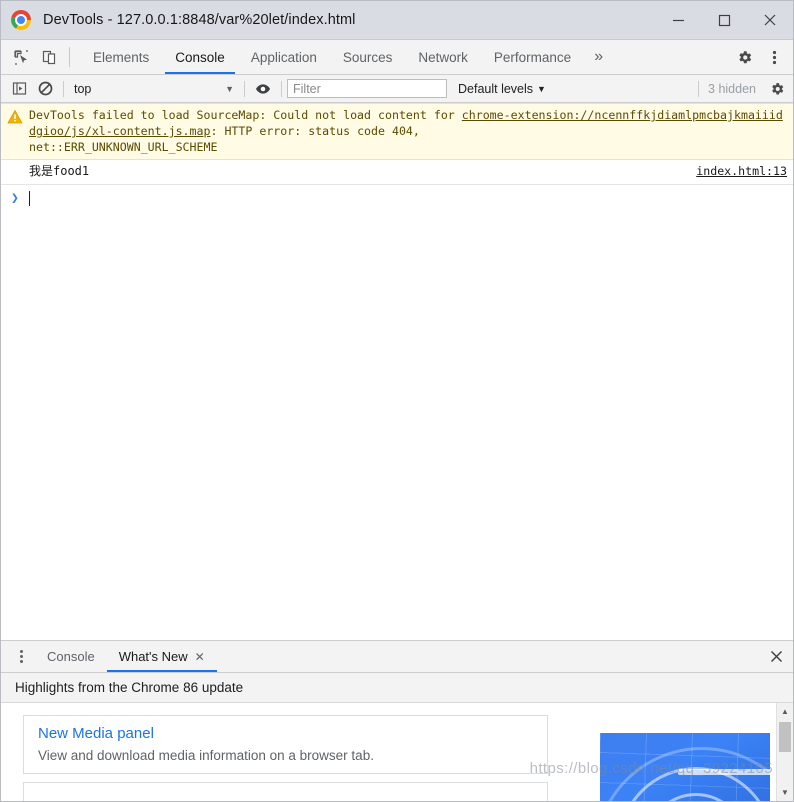  Describe the element at coordinates (29, 198) in the screenshot. I see `text-caret` at that location.